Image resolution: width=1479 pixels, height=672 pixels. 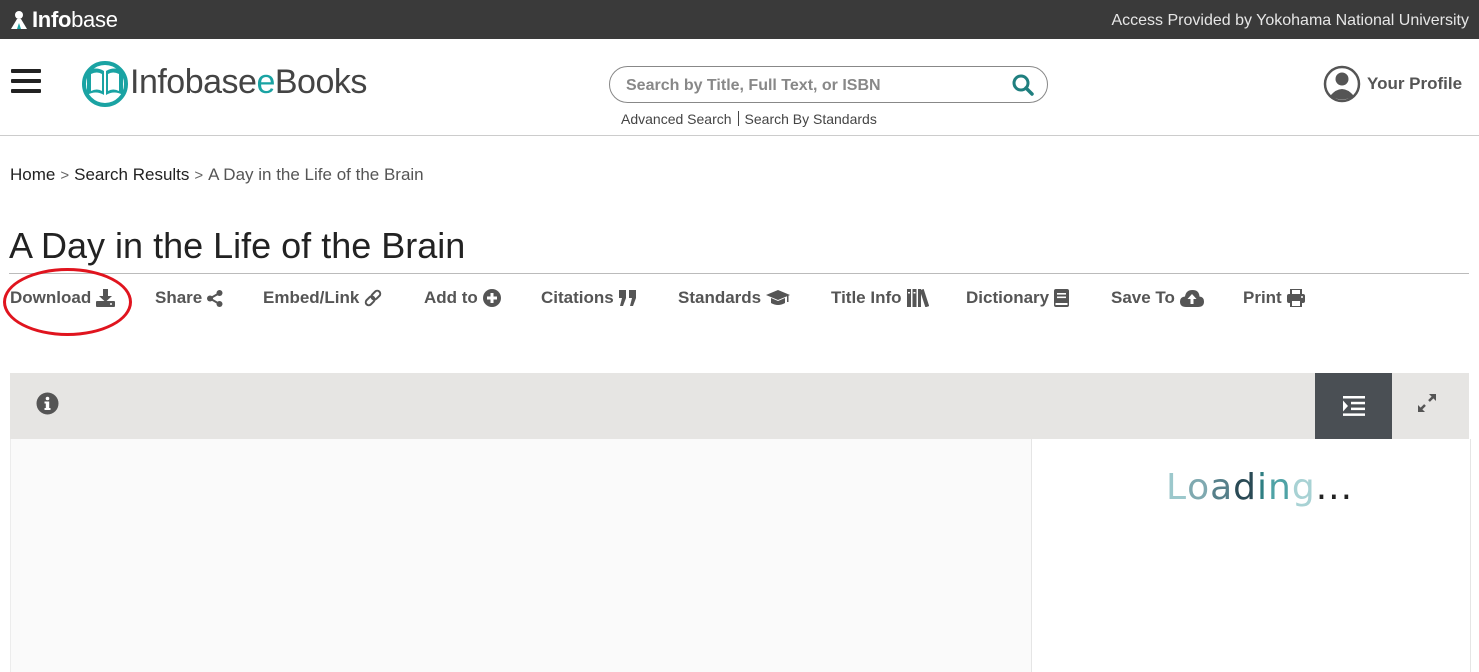 I want to click on search-links: Advanced Search Search By Standards, so click(x=749, y=119).